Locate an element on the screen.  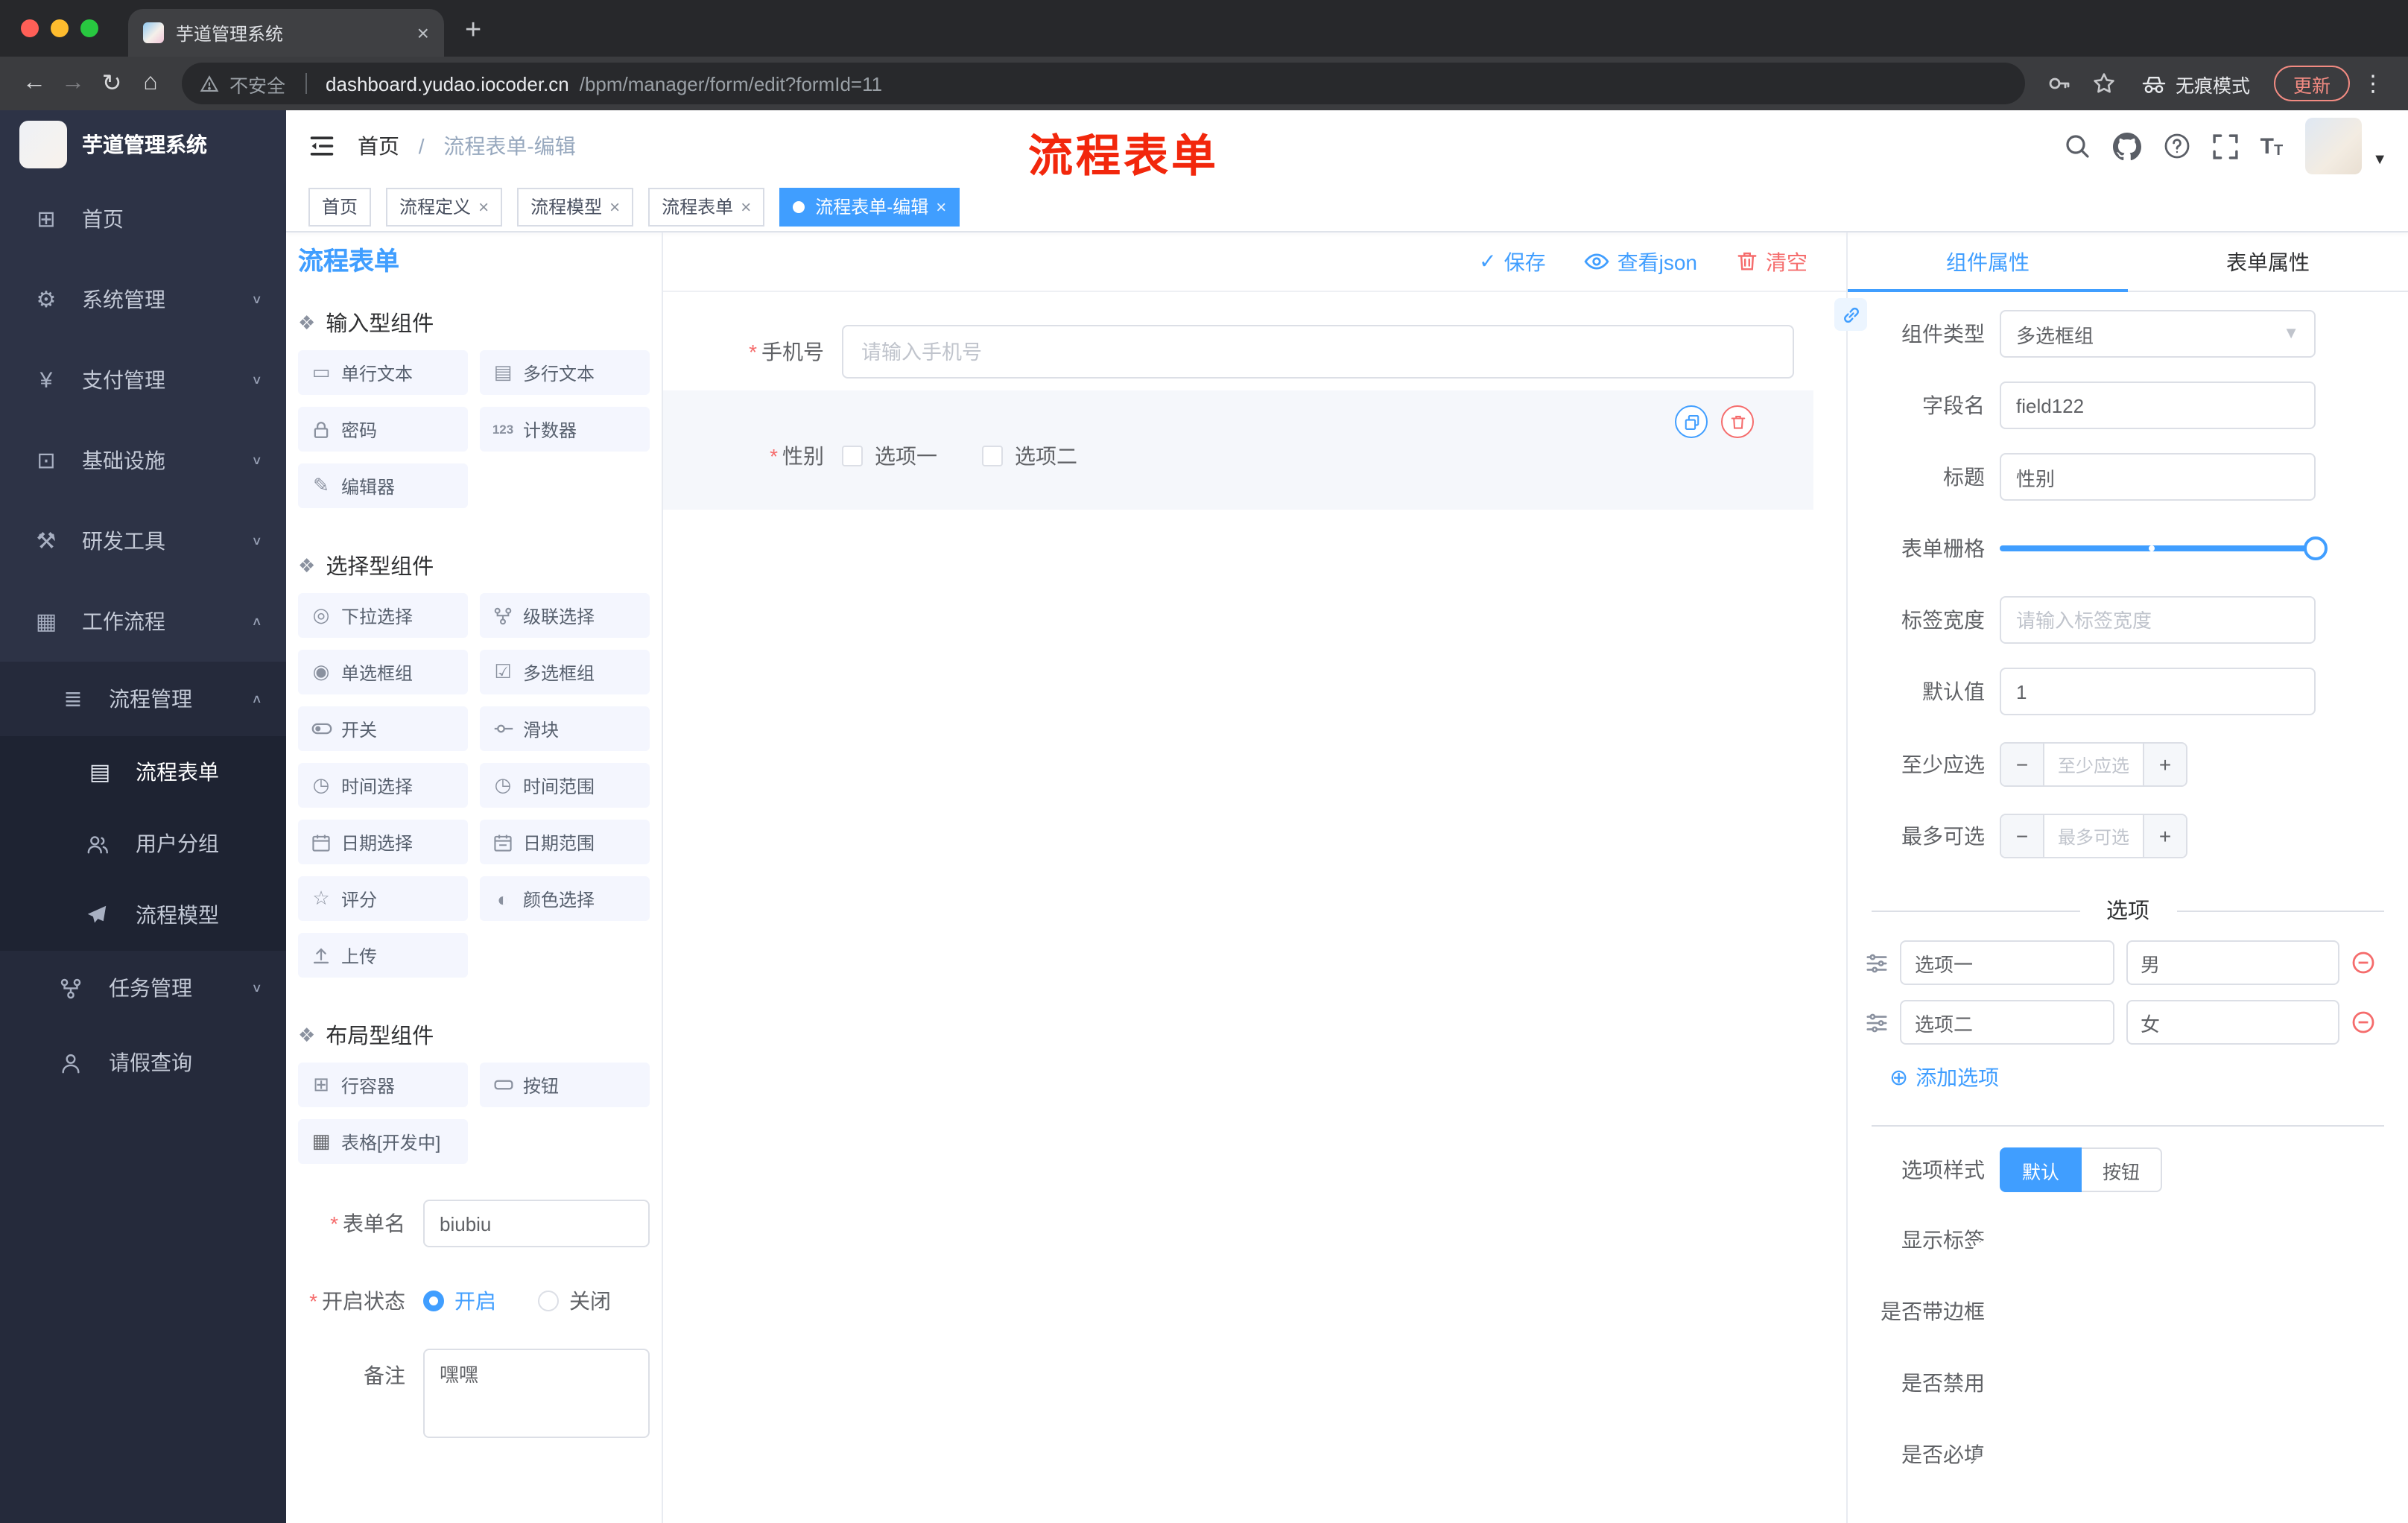
caret-down-icon: ▼ is located at coordinates (2379, 160).